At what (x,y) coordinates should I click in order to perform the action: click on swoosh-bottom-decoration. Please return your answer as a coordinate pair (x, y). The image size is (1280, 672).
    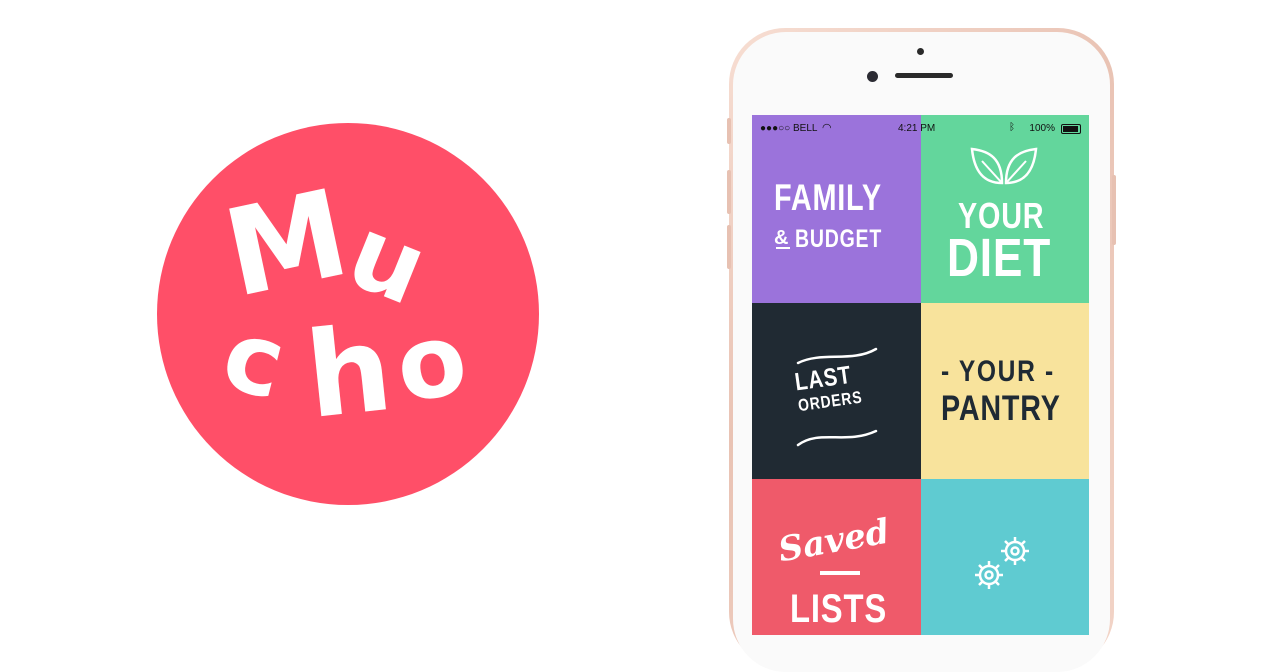
    Looking at the image, I should click on (837, 438).